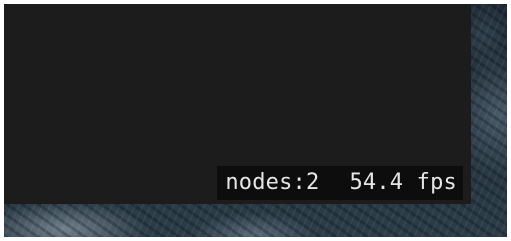  I want to click on fps-counter: 54.4 fps, so click(403, 182).